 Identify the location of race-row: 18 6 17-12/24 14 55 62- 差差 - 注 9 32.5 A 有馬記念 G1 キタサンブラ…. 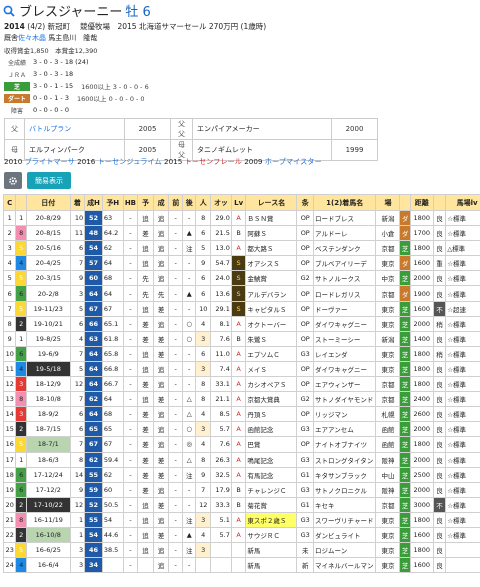
(241, 474).